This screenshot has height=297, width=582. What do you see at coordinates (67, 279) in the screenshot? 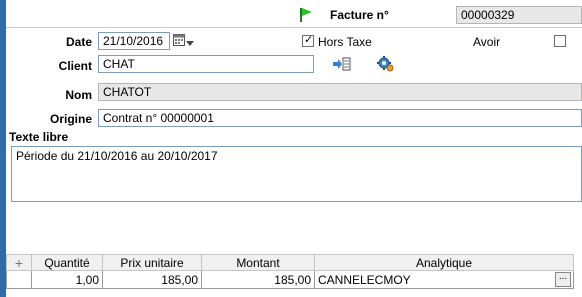
I see `cell-quantite: 1,00` at bounding box center [67, 279].